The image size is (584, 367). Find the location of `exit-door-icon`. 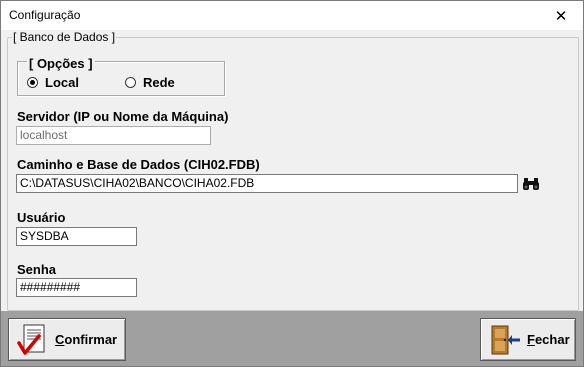

exit-door-icon is located at coordinates (505, 339).